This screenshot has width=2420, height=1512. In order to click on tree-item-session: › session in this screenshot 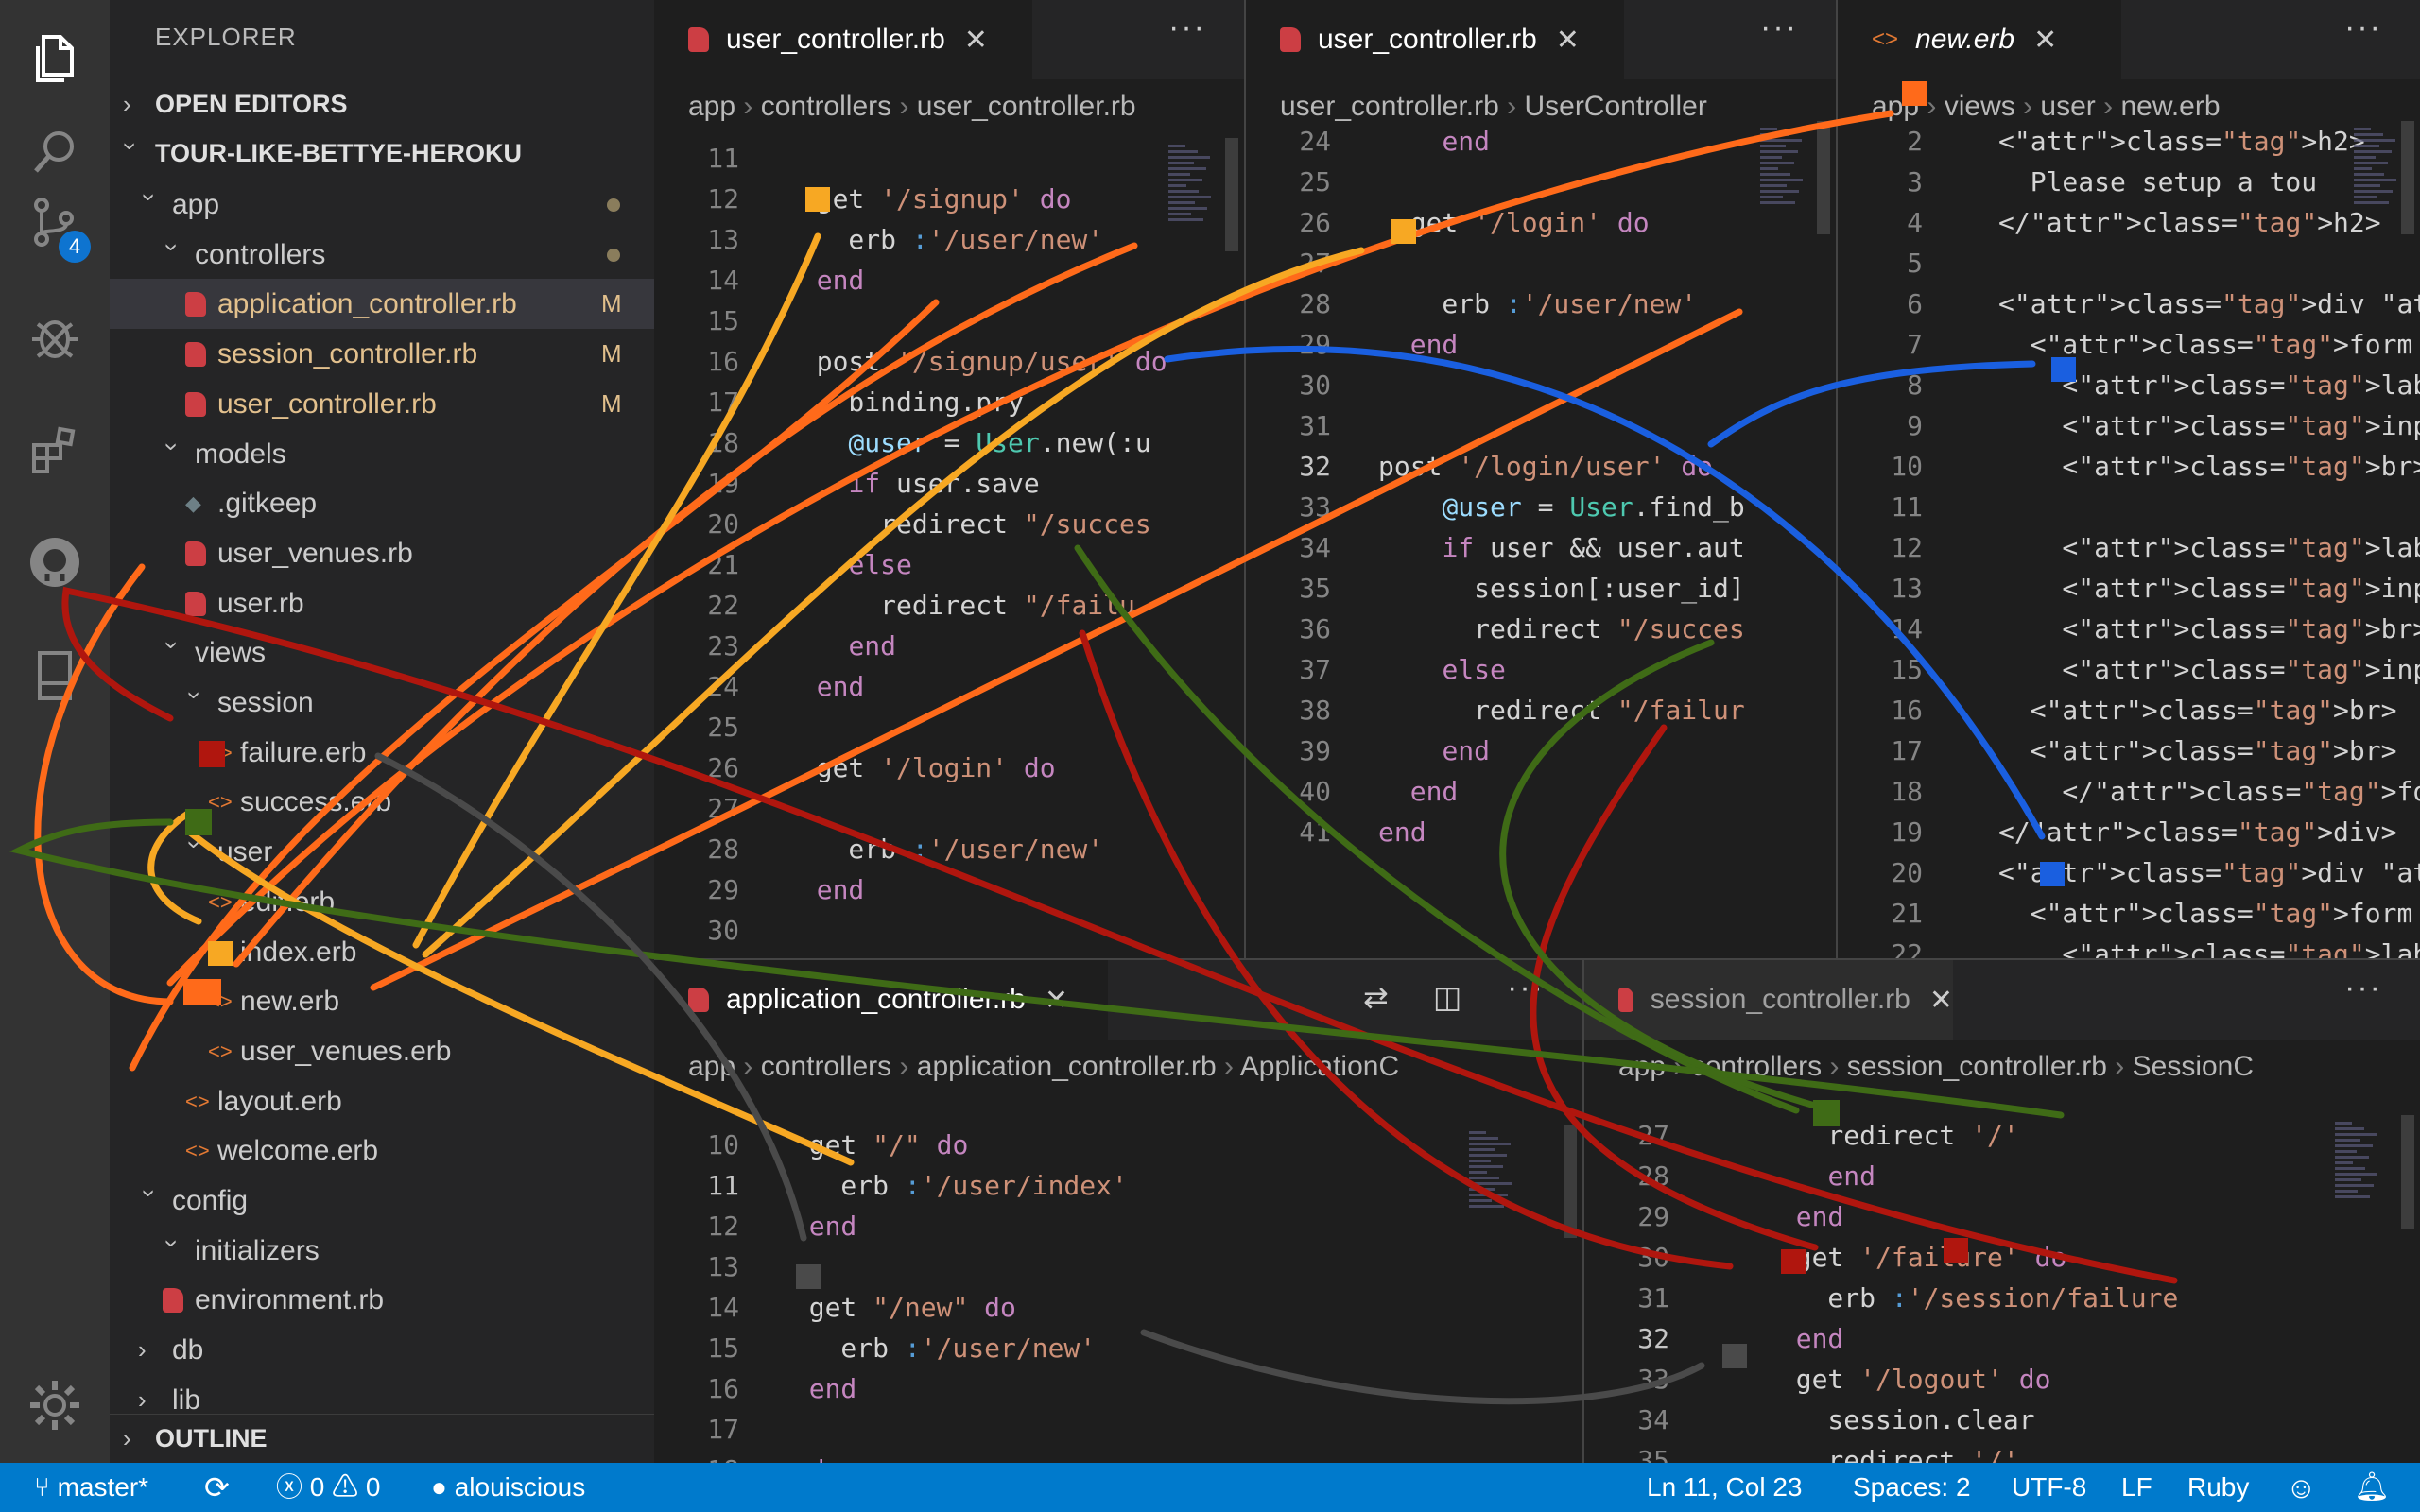, I will do `click(382, 703)`.